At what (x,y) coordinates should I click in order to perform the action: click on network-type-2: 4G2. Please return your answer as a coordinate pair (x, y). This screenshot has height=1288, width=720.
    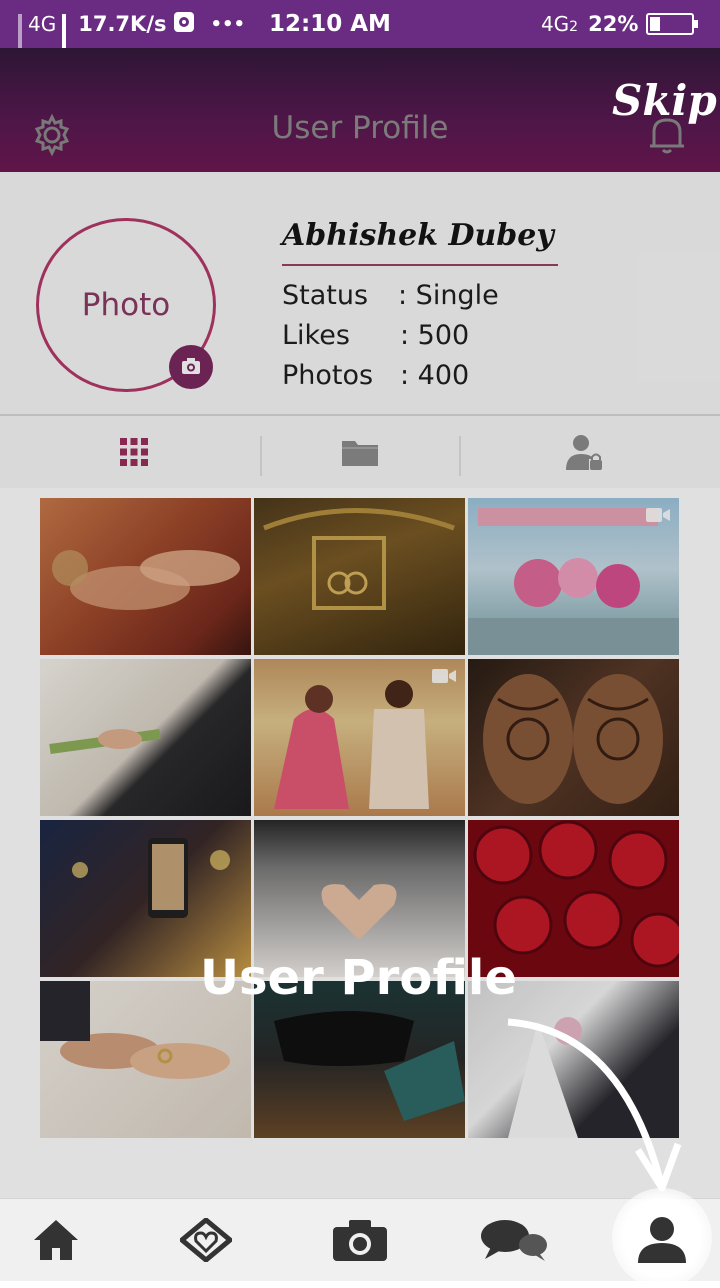
    Looking at the image, I should click on (559, 24).